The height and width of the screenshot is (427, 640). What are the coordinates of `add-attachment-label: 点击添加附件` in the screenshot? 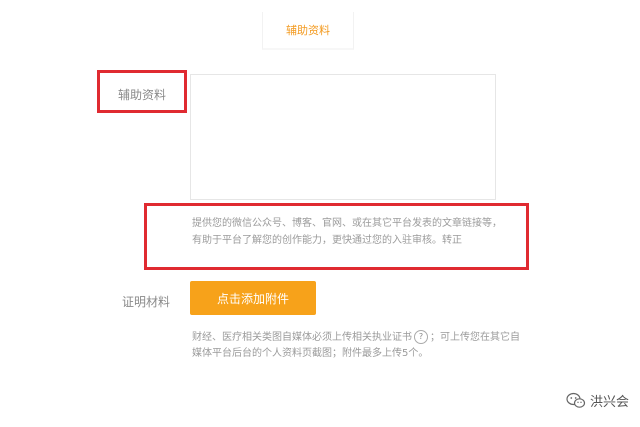 It's located at (252, 298).